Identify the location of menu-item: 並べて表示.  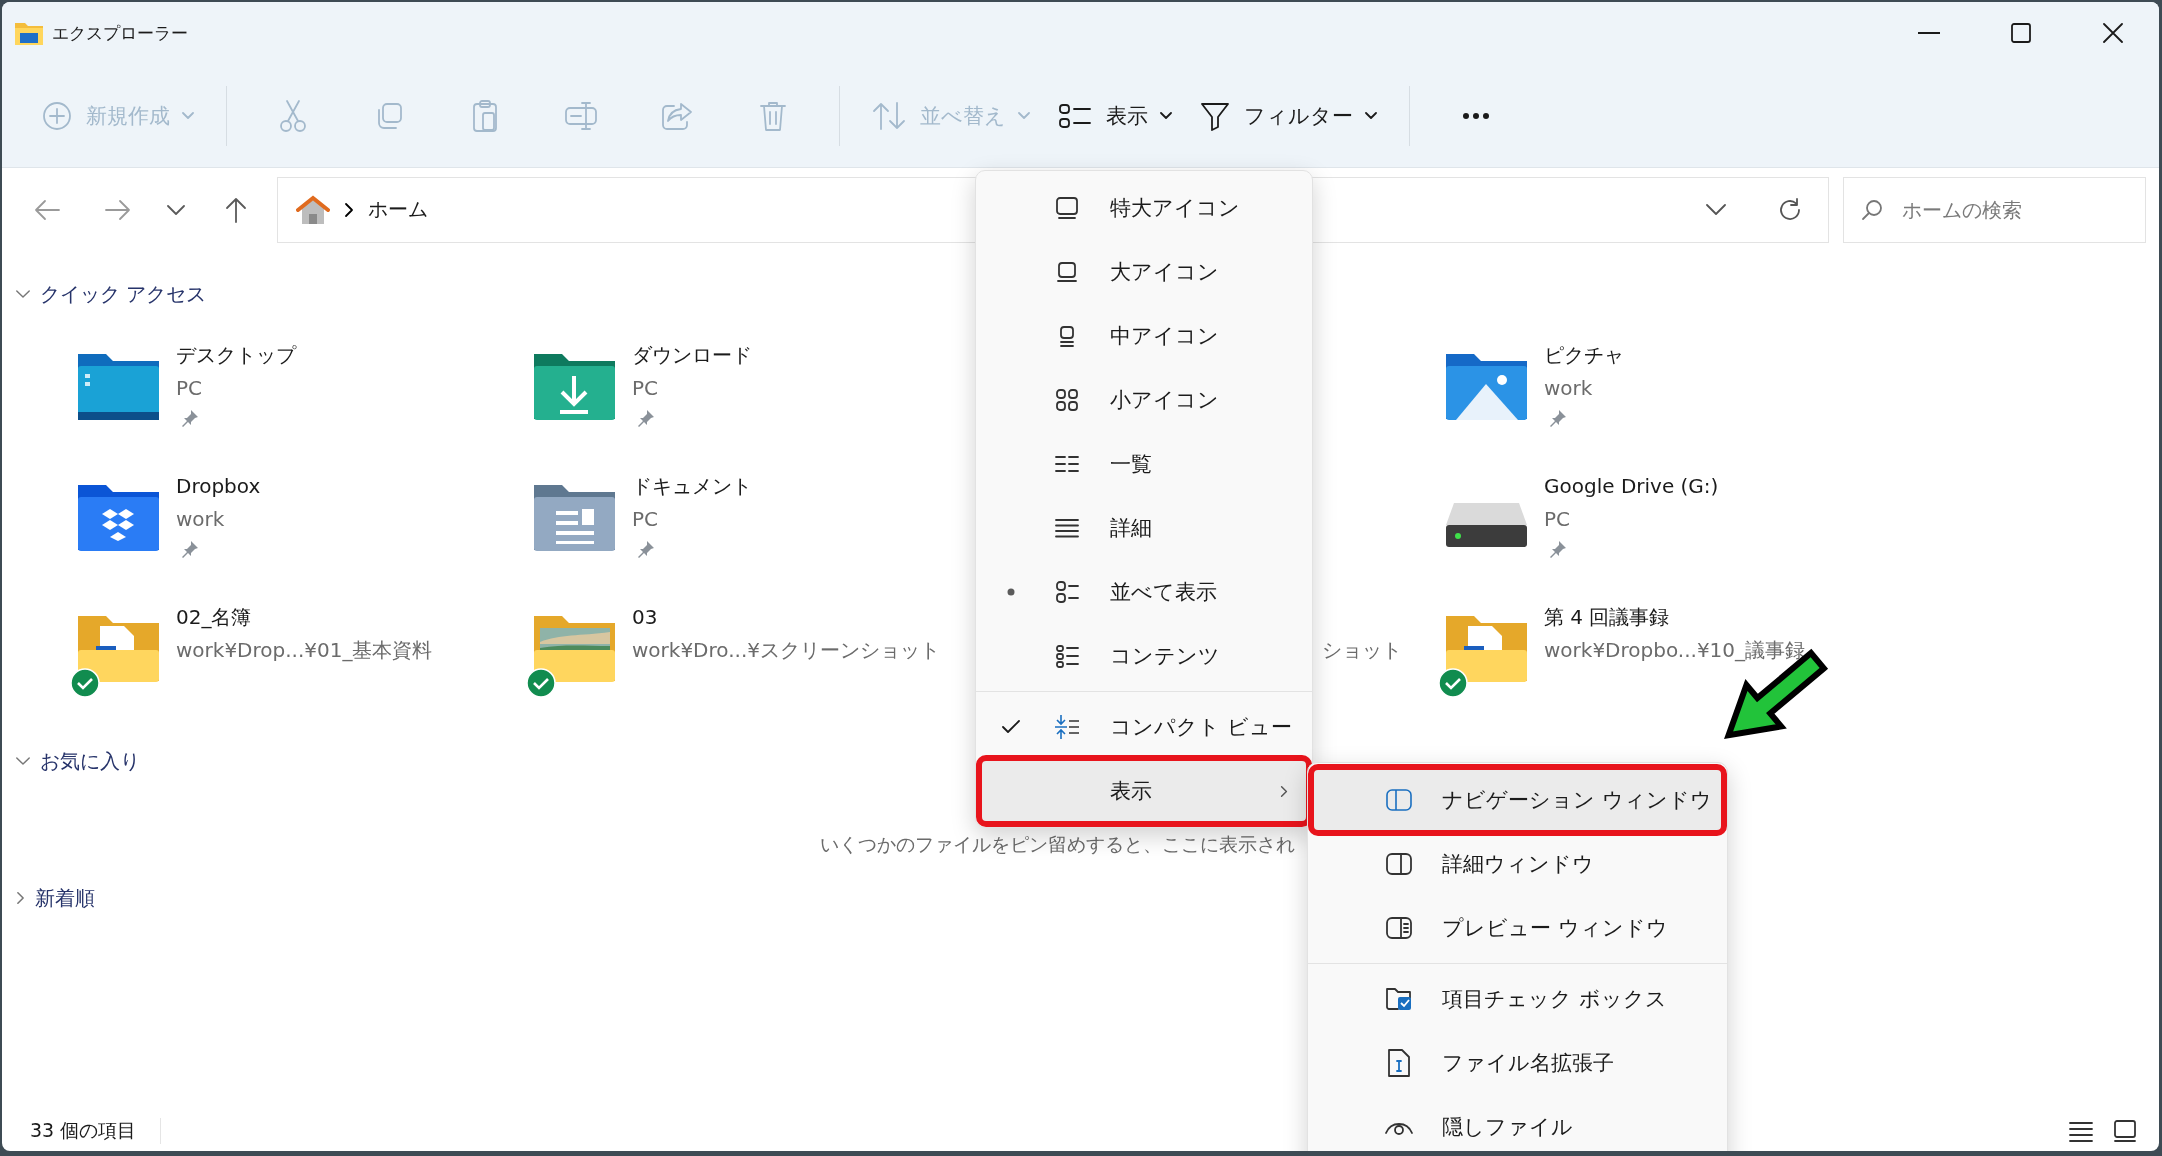
(1144, 592).